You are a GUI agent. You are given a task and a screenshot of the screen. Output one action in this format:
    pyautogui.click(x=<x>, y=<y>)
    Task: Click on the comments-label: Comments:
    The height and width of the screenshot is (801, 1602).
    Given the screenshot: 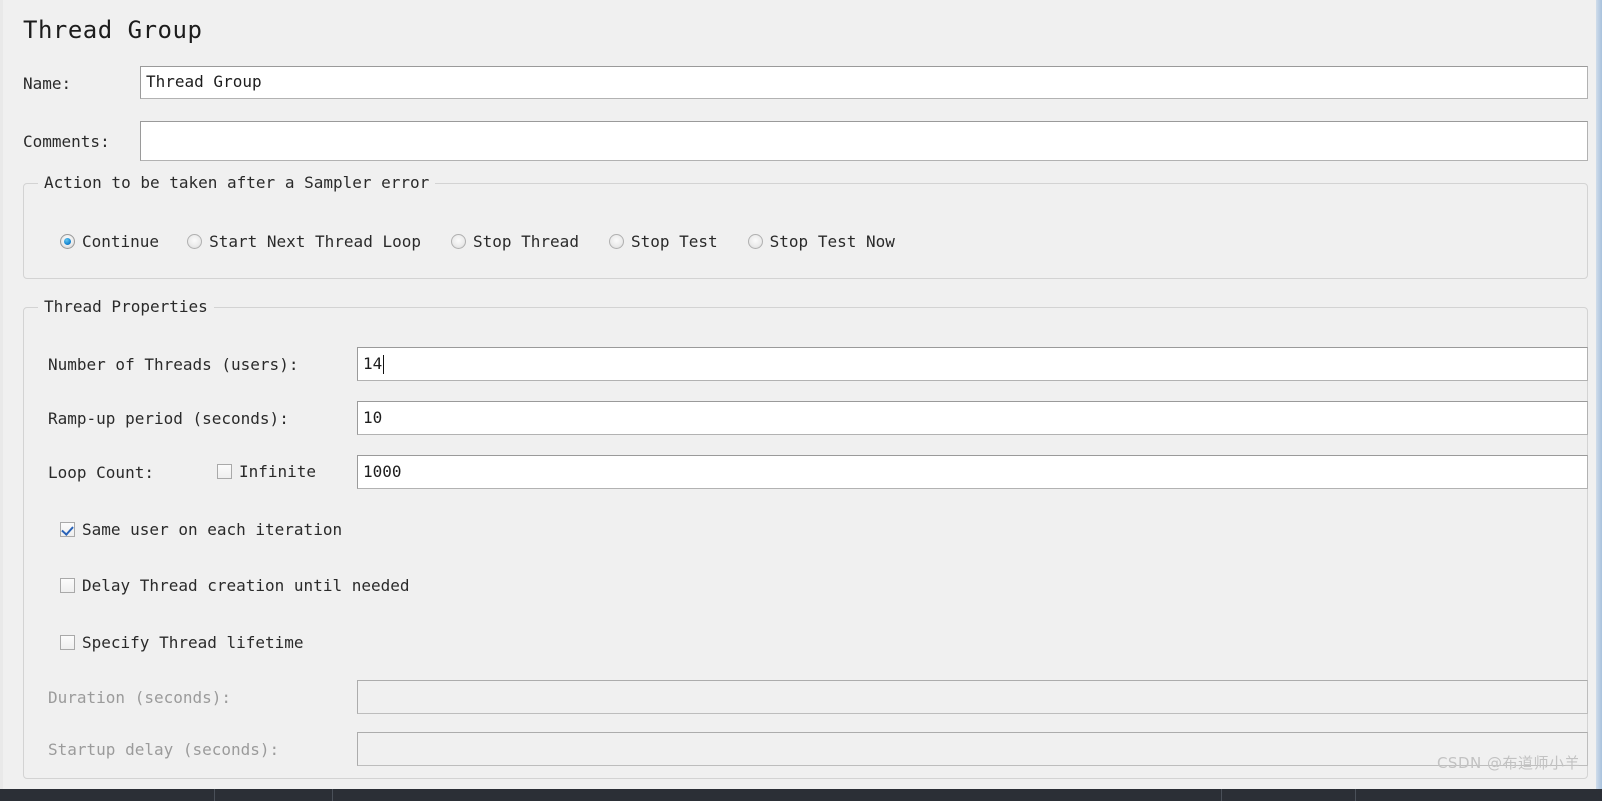 What is the action you would take?
    pyautogui.click(x=66, y=141)
    